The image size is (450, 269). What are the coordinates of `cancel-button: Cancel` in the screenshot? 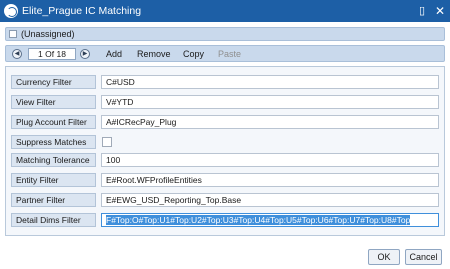 It's located at (423, 257).